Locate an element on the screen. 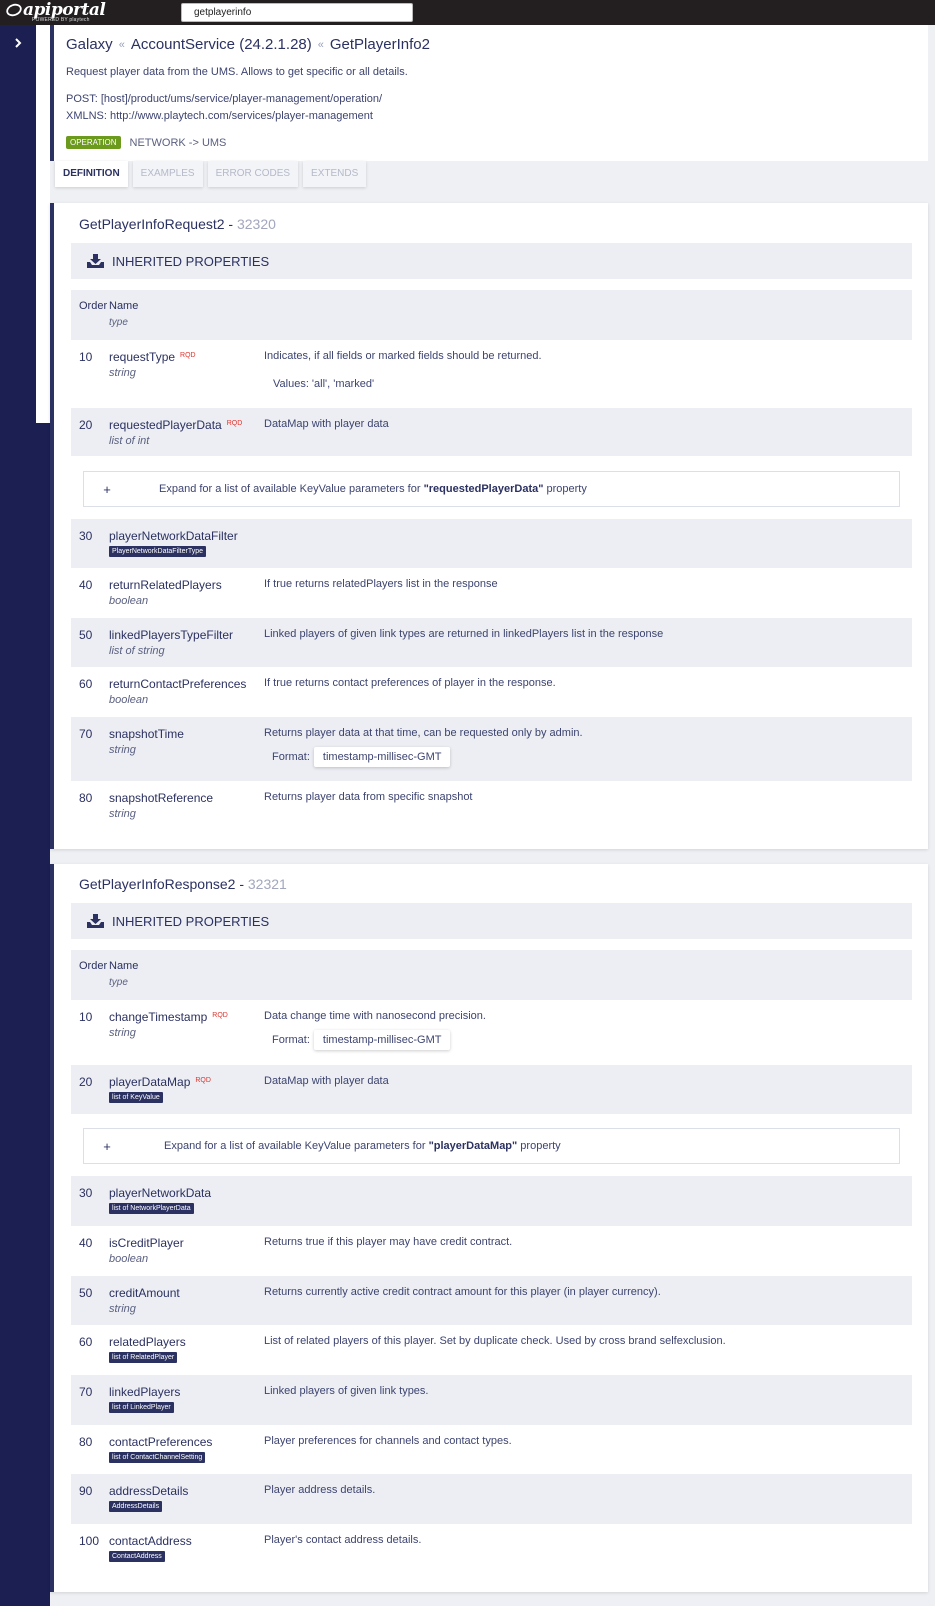 This screenshot has height=1606, width=935. row-order: 80 is located at coordinates (86, 798).